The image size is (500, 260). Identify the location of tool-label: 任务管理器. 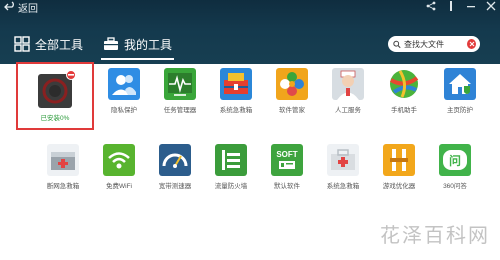
(180, 110).